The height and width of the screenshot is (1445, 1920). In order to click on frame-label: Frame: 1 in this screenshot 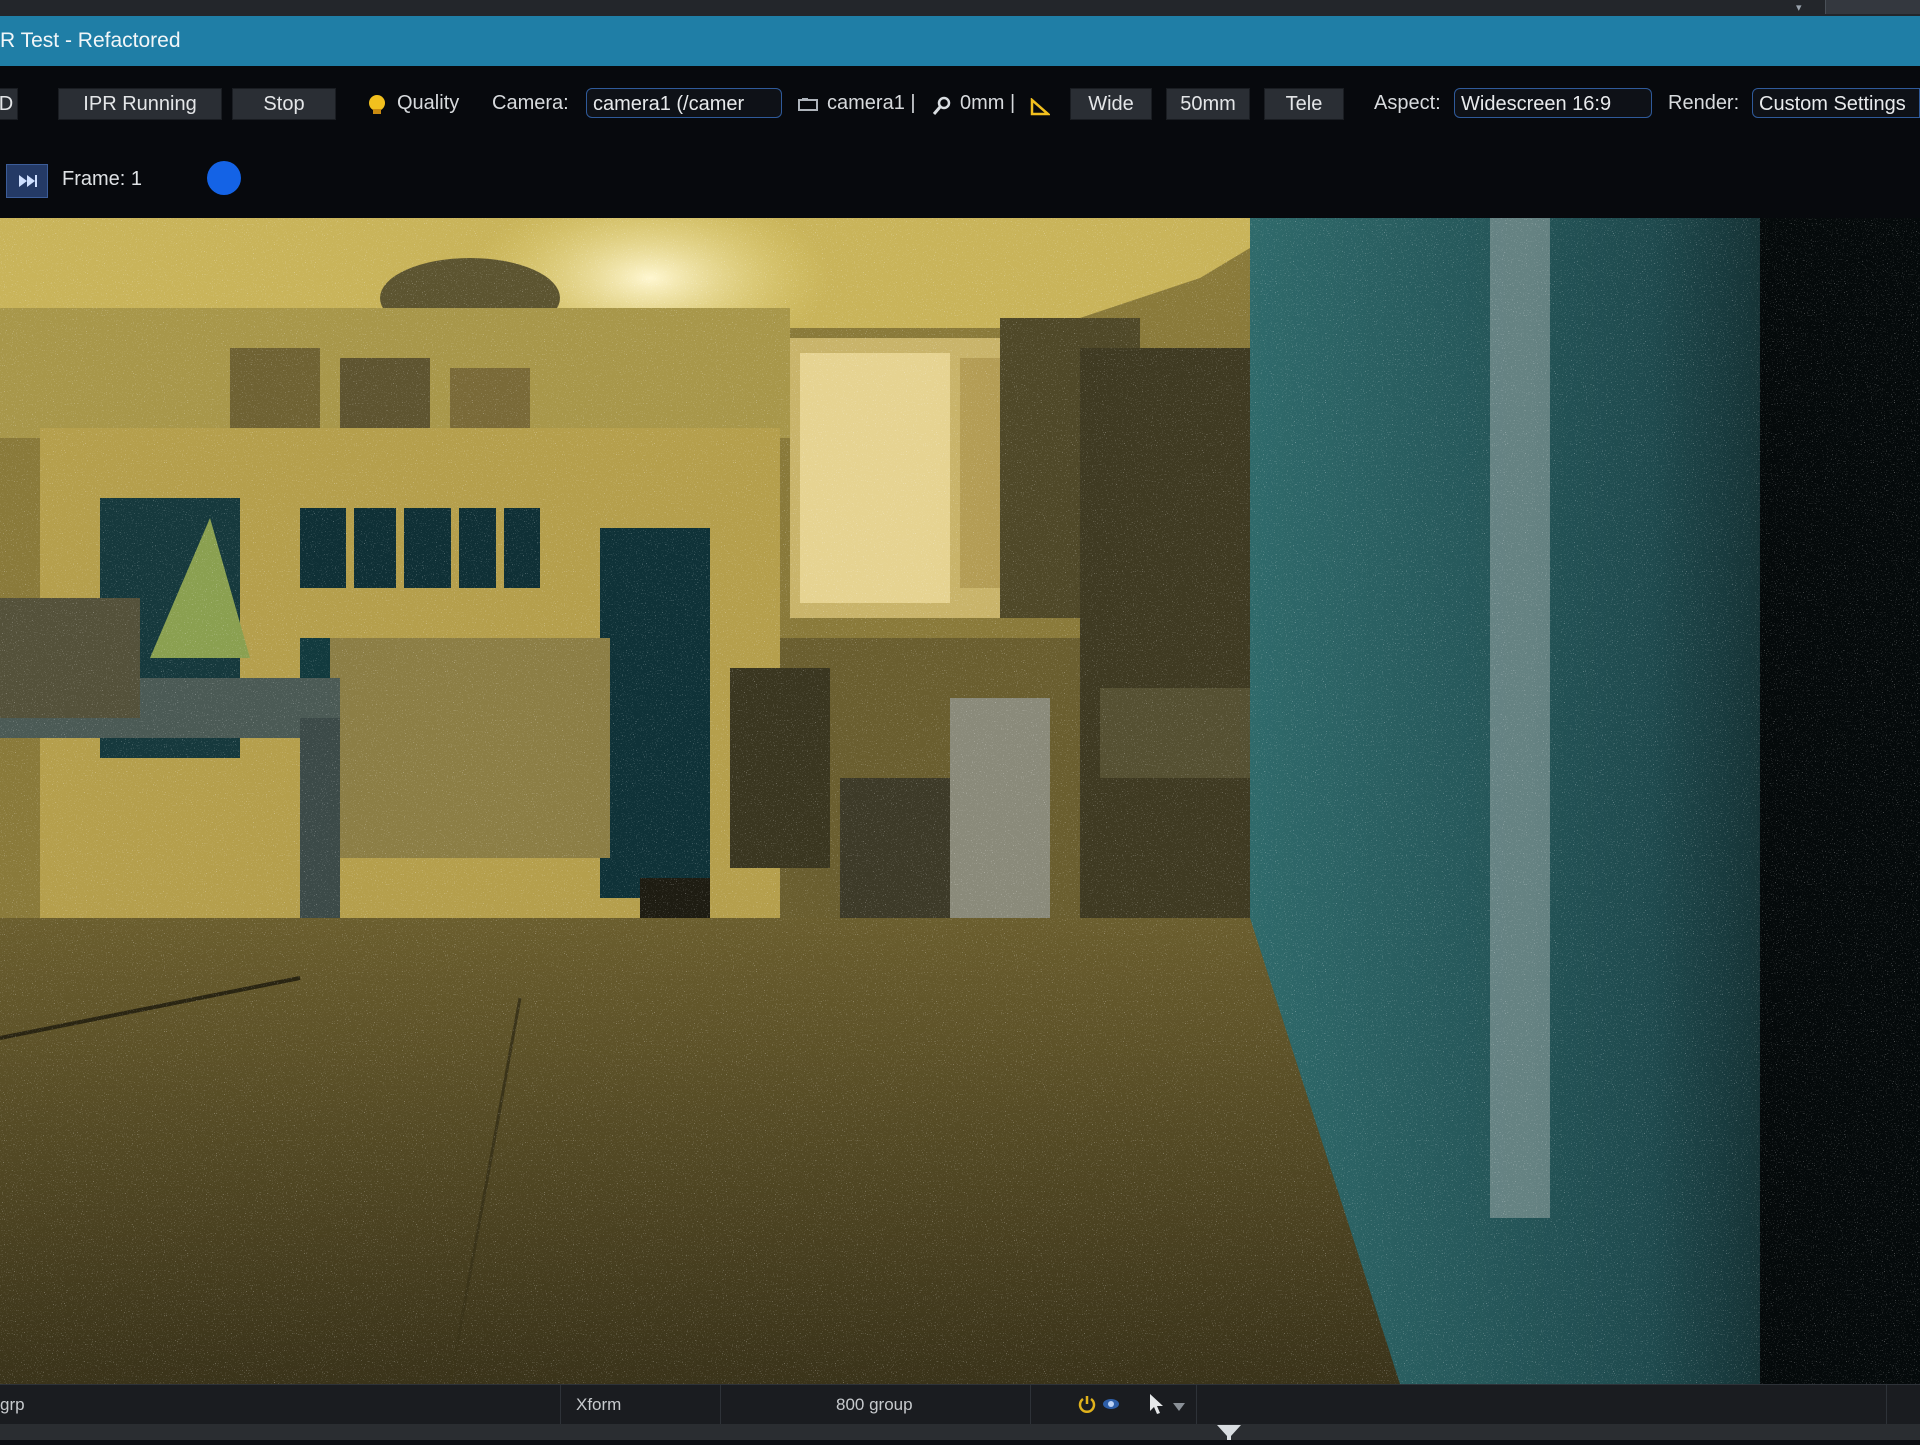, I will do `click(102, 179)`.